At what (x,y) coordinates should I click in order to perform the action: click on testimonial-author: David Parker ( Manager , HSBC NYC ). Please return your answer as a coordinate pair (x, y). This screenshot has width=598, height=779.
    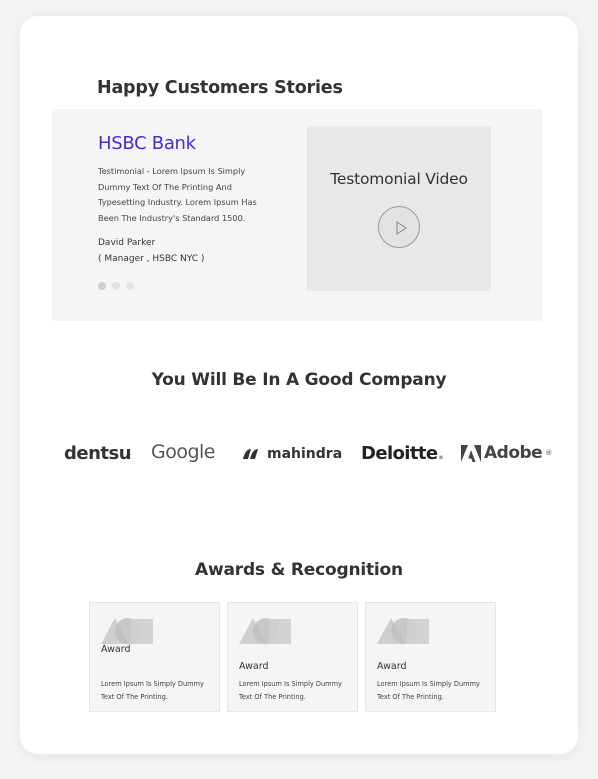
    Looking at the image, I should click on (151, 251).